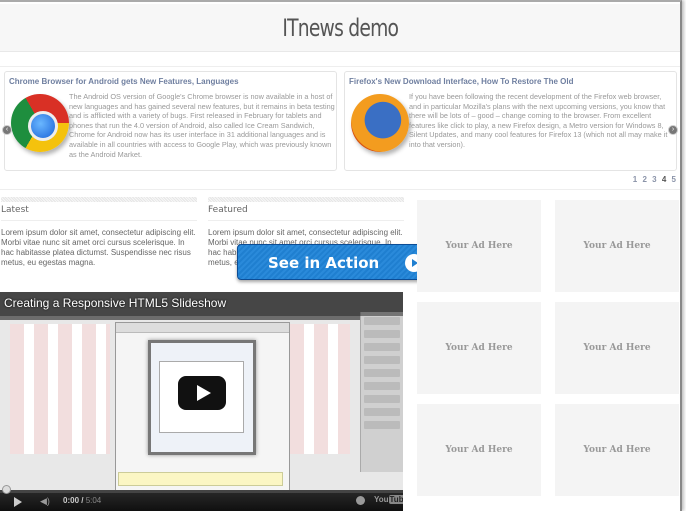 This screenshot has width=686, height=511. I want to click on see-in-action-button: See in Action, so click(337, 262).